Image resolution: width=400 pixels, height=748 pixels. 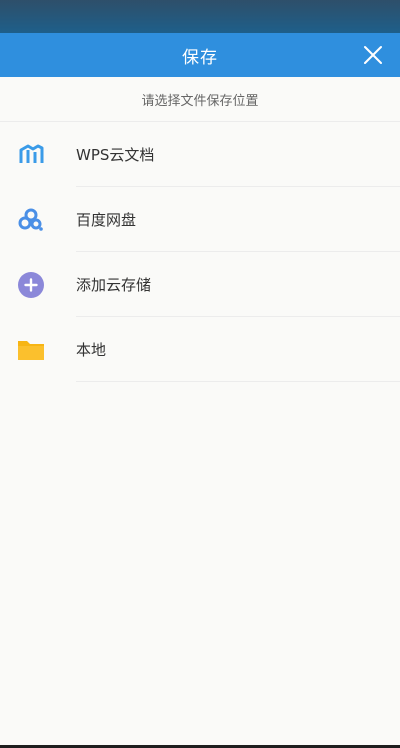 I want to click on list-item-add-cloud-storage: 添加云存储, so click(x=200, y=284).